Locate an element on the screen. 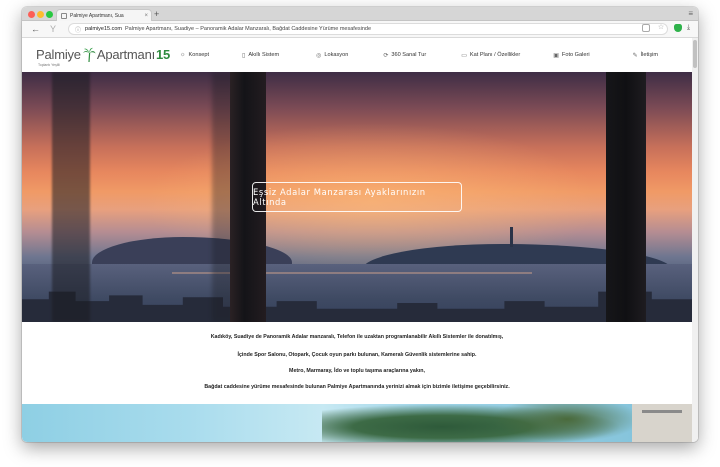  logo-word-palmiye: Palmiye is located at coordinates (58, 54).